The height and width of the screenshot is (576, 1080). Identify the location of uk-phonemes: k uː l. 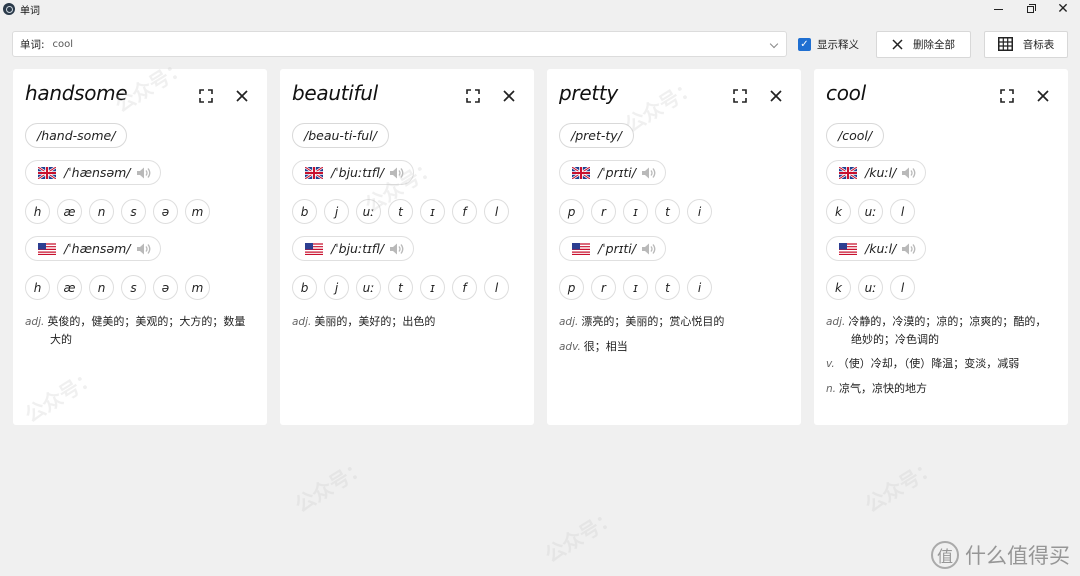
(874, 211).